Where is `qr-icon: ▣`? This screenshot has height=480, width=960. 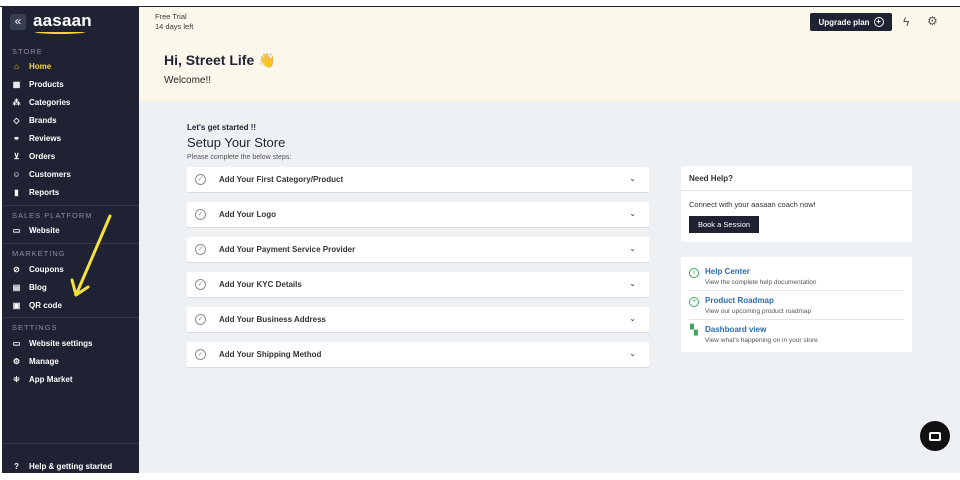 qr-icon: ▣ is located at coordinates (16, 305).